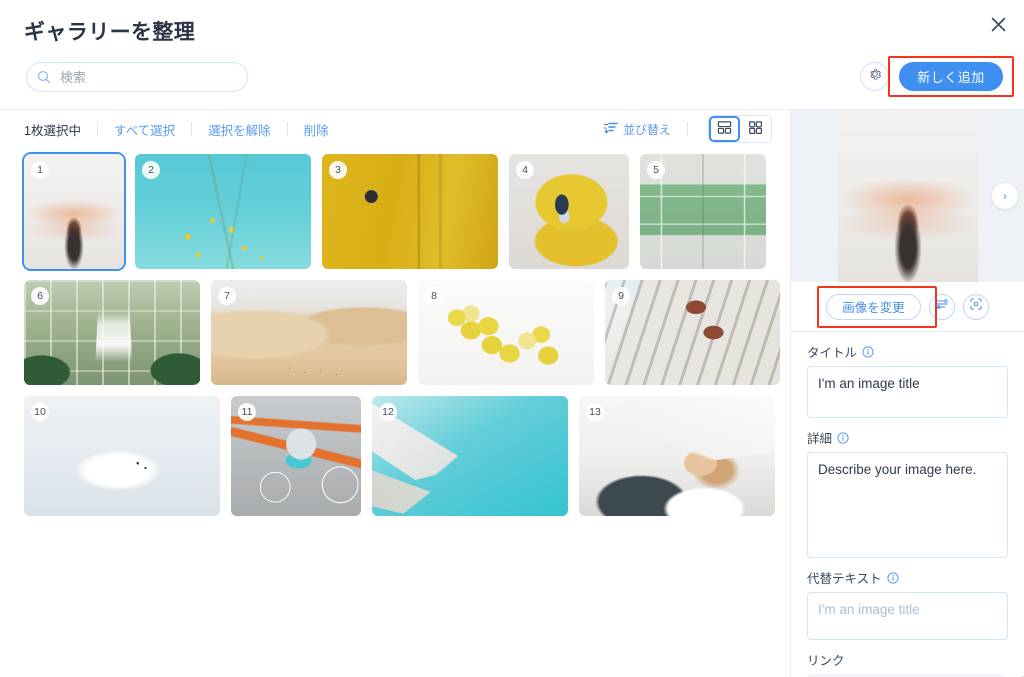  I want to click on thumbnail-4: 4, so click(569, 211).